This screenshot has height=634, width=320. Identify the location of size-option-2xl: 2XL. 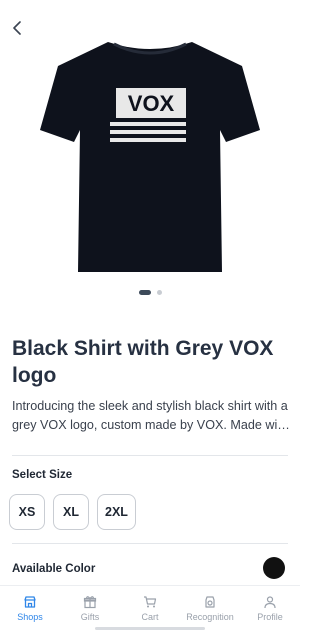
(116, 512).